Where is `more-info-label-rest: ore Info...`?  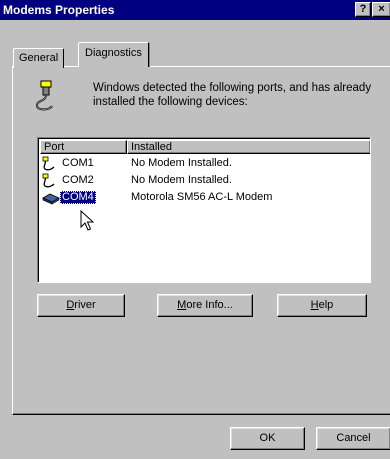
more-info-label-rest: ore Info... is located at coordinates (209, 305).